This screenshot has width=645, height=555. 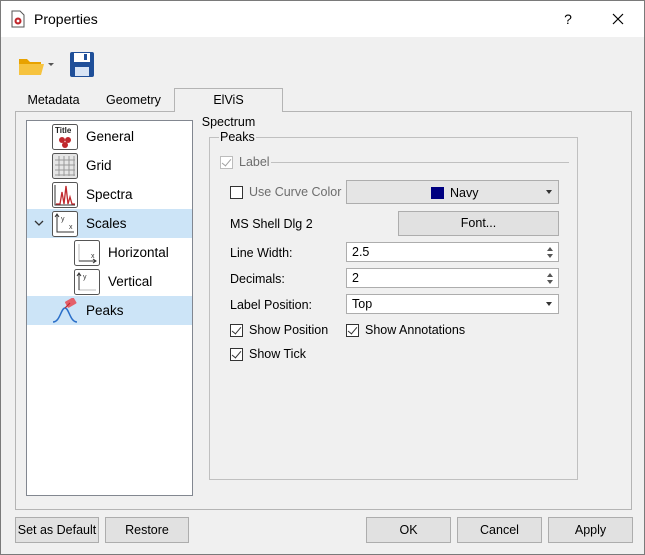 I want to click on decimals-spinbox: 2, so click(x=452, y=278).